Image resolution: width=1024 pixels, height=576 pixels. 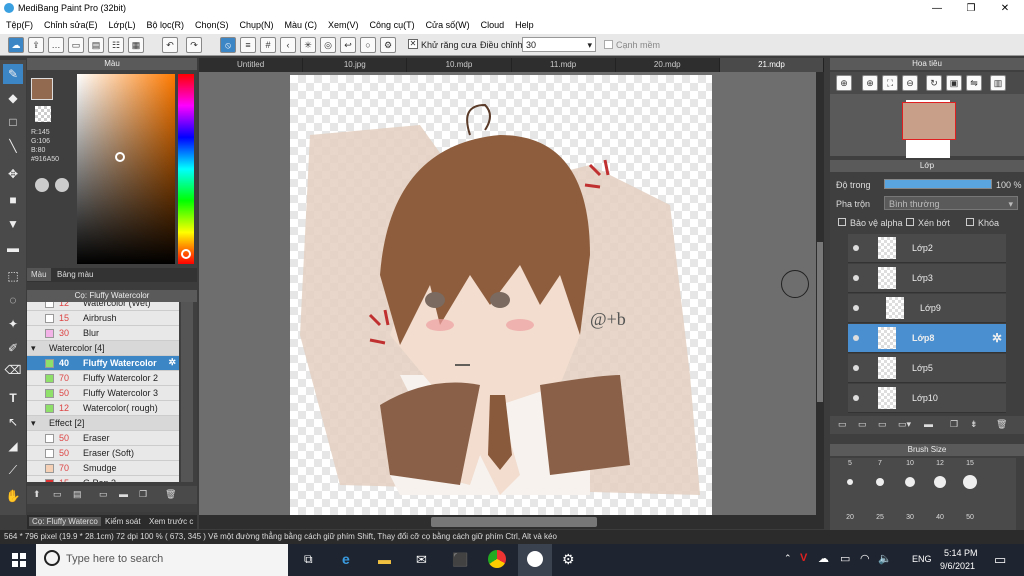 What do you see at coordinates (103, 479) in the screenshot?
I see `brush-item: 15 G Pen 3` at bounding box center [103, 479].